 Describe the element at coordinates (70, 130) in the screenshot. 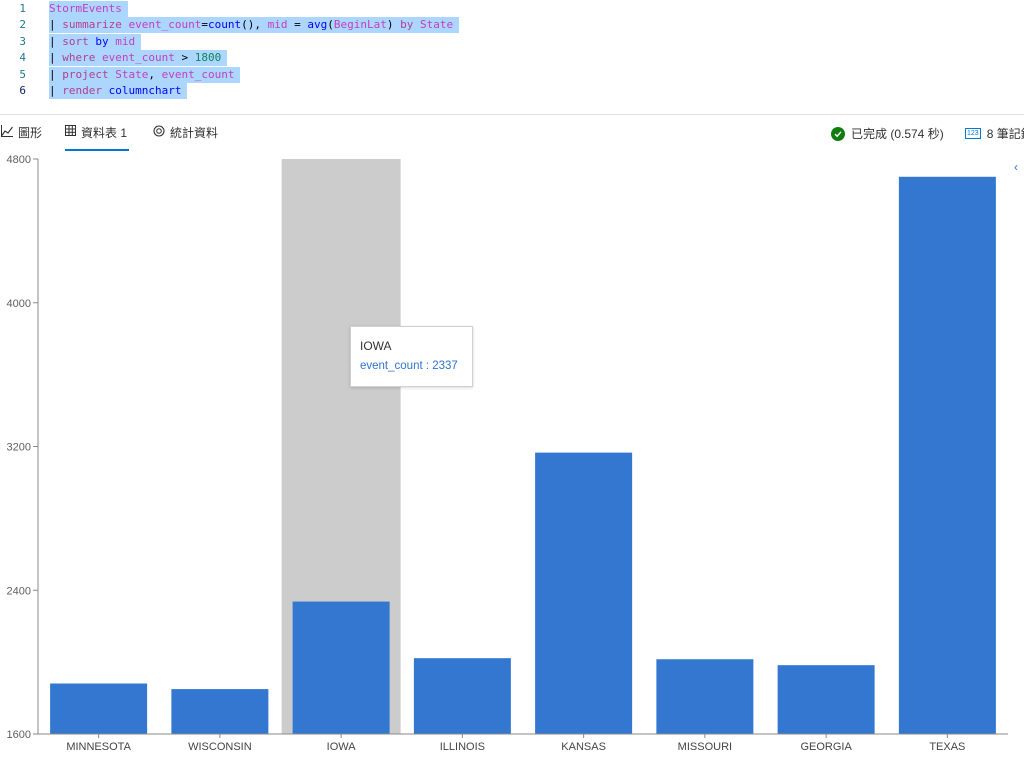

I see `table-grid-icon` at that location.